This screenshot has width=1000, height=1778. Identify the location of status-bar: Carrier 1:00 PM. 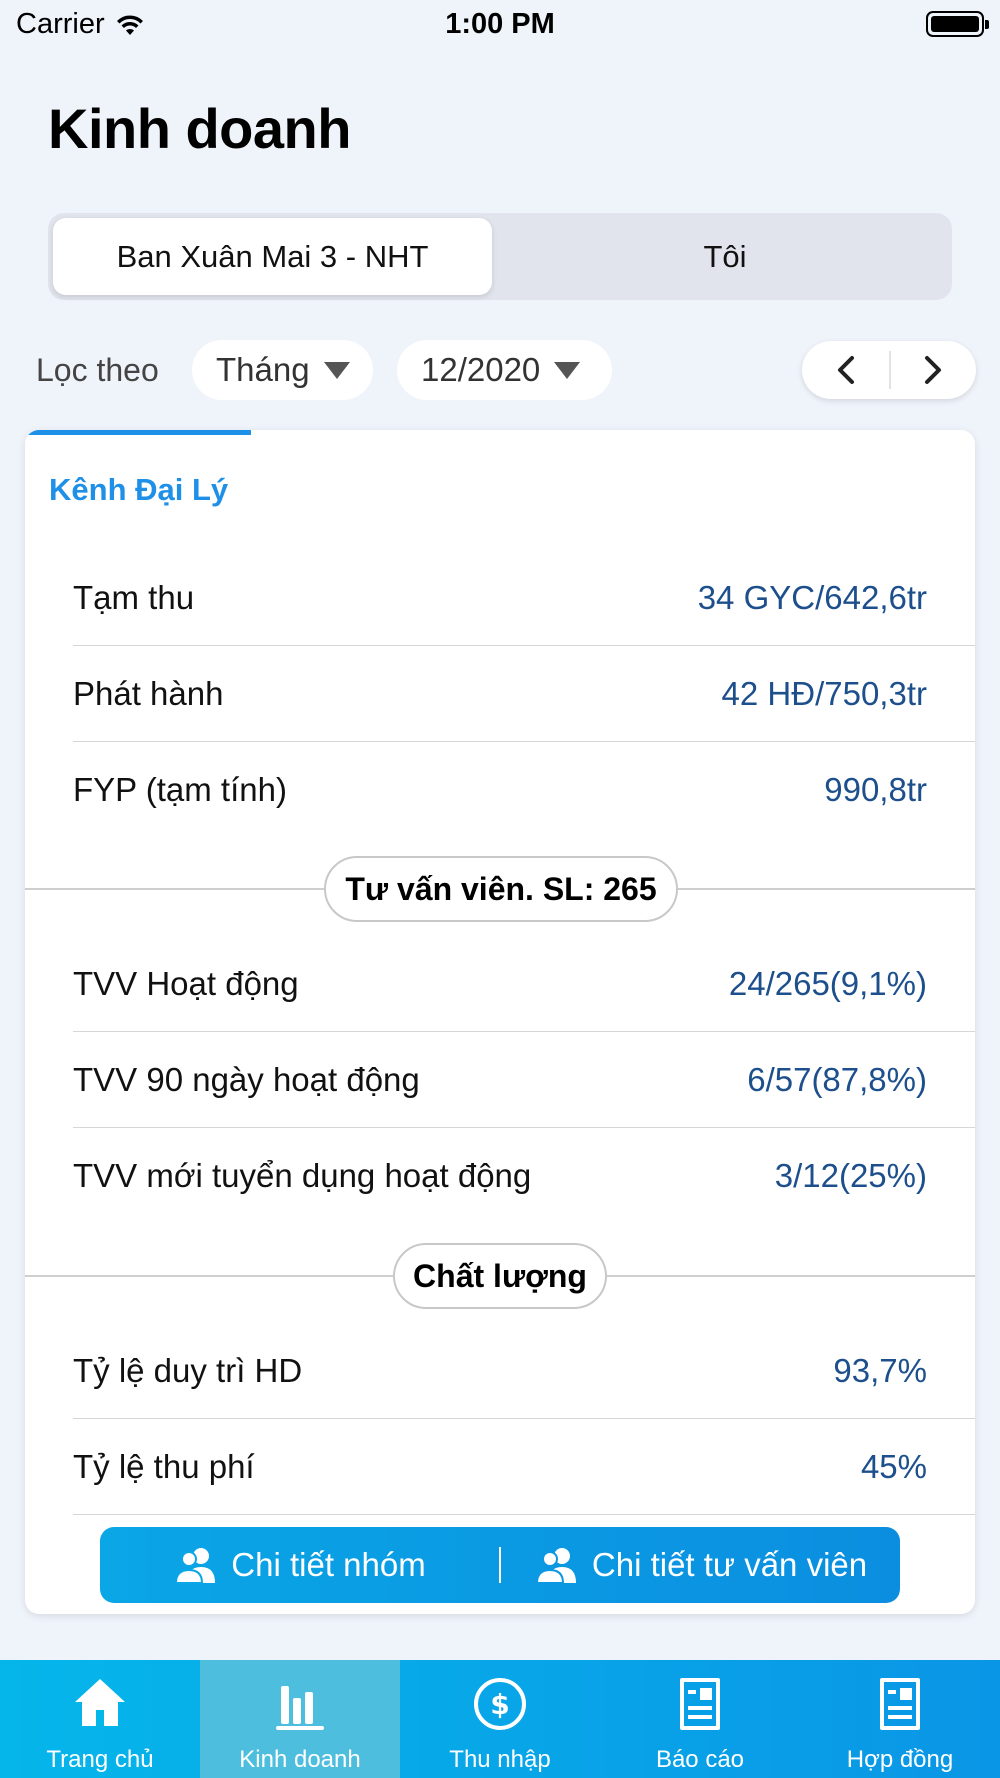
(500, 25).